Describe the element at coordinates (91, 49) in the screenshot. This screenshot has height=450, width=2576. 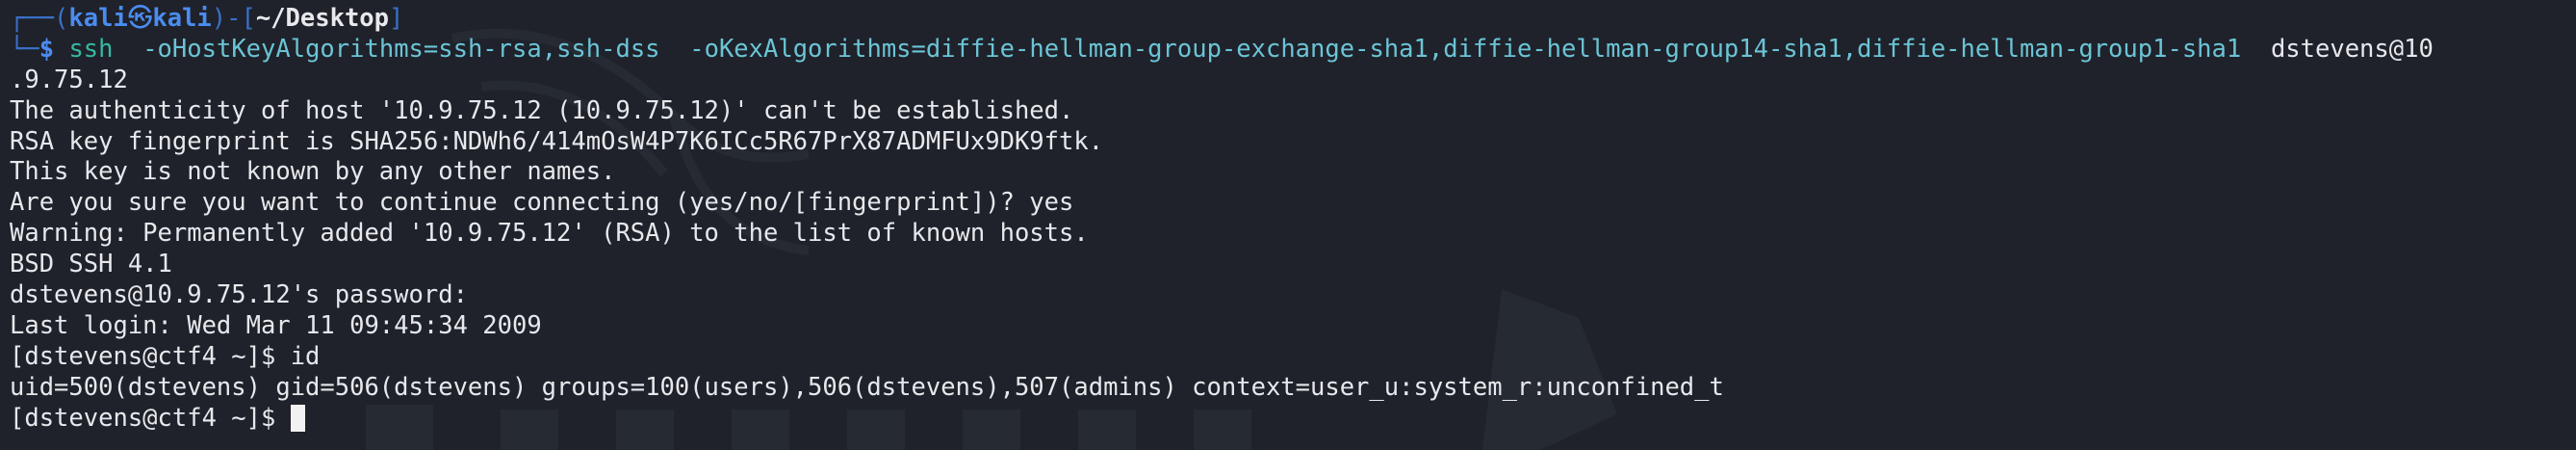
I see `command-name: ssh` at that location.